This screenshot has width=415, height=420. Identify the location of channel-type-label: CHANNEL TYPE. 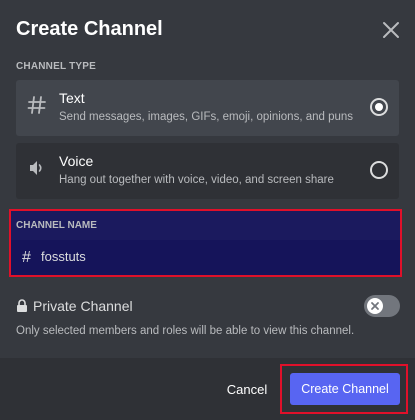
(56, 66).